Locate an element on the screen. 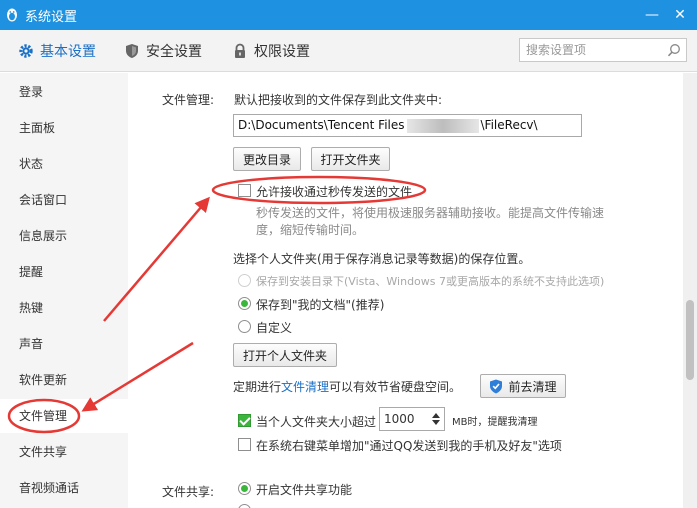  tab-label: 基本设置 is located at coordinates (68, 51).